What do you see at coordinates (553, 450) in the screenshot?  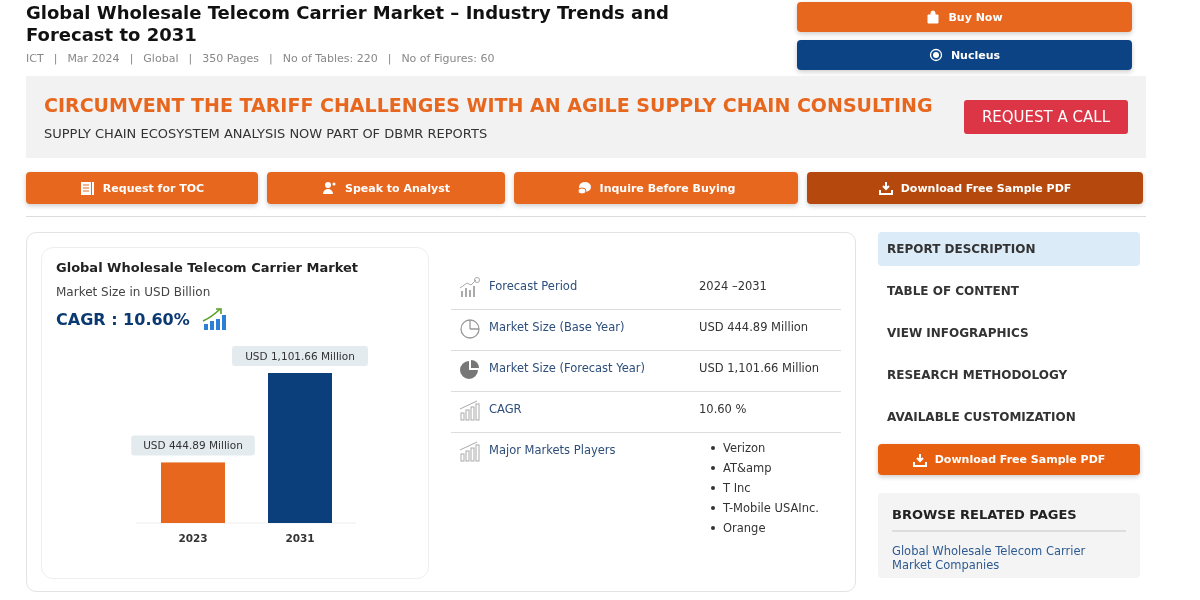 I see `fact-label: Major Markets Players` at bounding box center [553, 450].